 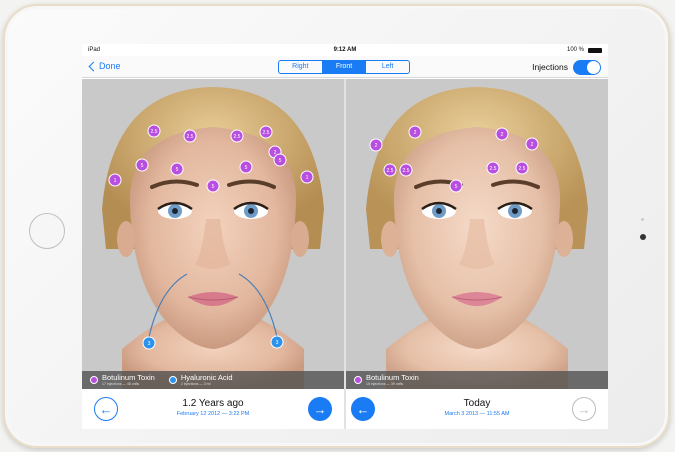 I want to click on legend-item-hyaluronic: Hyaluronic Acid 2 injections — 3 ml, so click(x=200, y=379).